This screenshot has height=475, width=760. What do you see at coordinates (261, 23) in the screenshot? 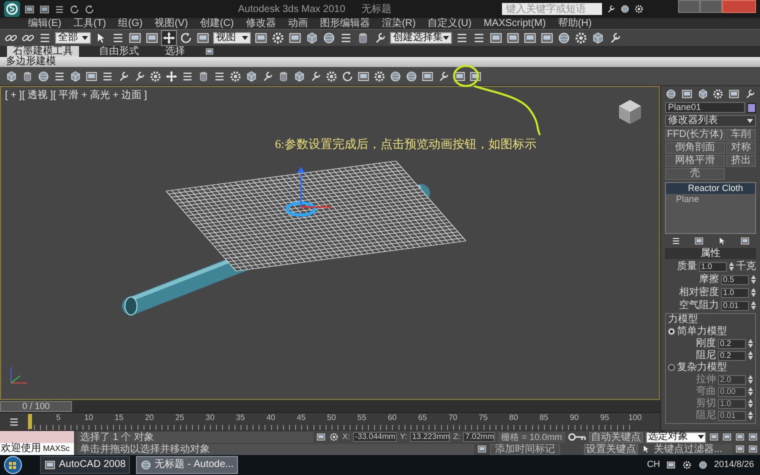
I see `menu-item: 修改器` at bounding box center [261, 23].